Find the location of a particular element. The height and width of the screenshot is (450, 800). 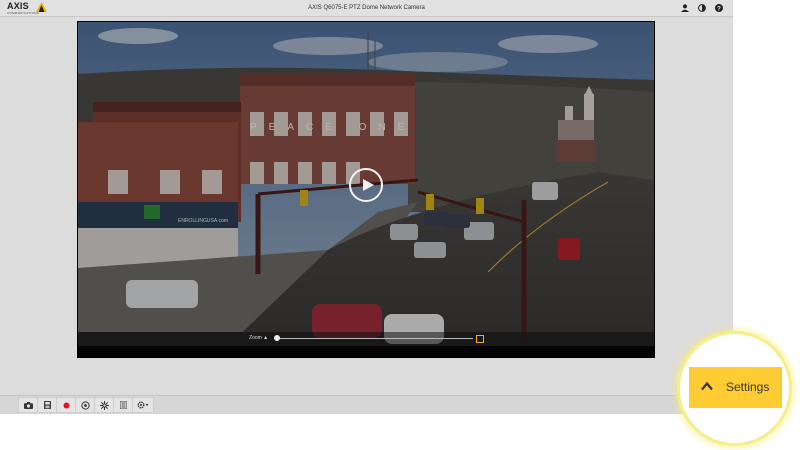

window-title: AXIS Q6075-E PTZ Dome Network Camera is located at coordinates (366, 8).